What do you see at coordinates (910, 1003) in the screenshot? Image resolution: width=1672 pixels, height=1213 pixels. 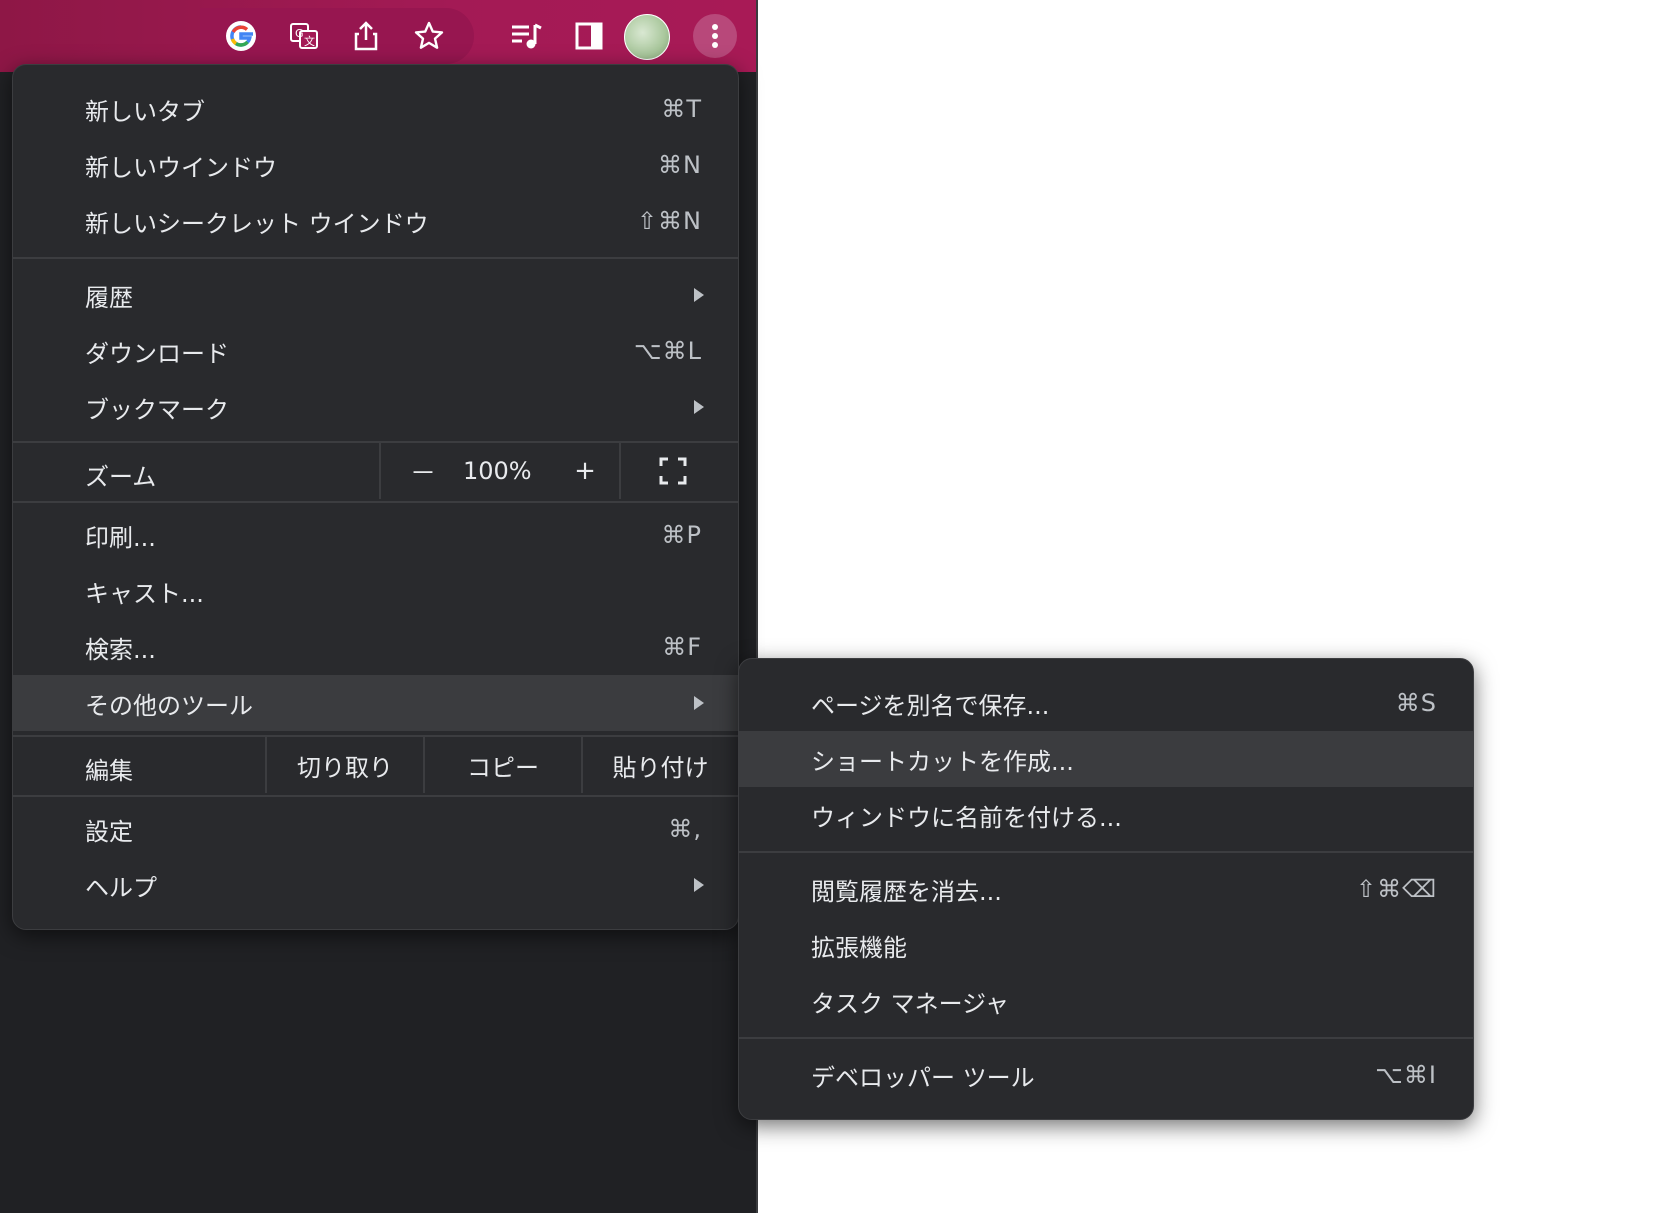 I see `task-manager-label: タスク マネージャ` at bounding box center [910, 1003].